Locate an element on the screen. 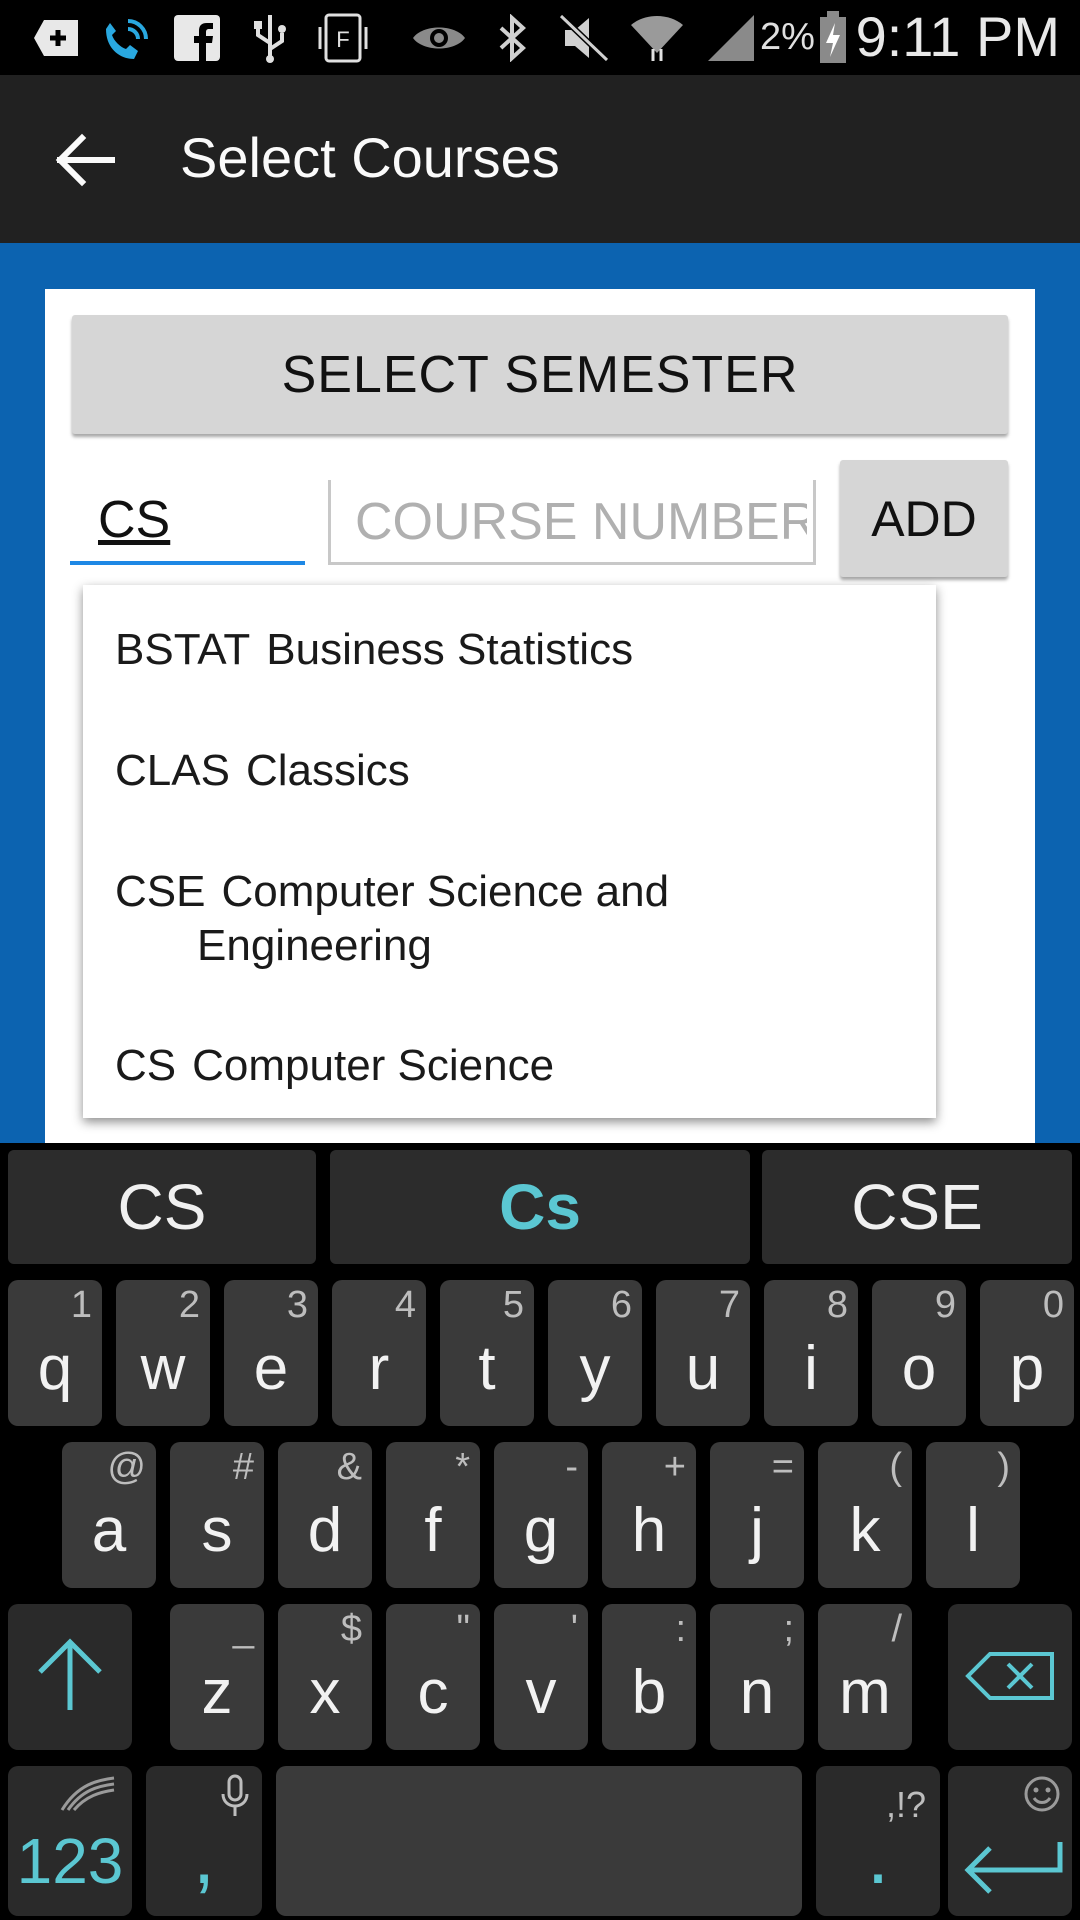 This screenshot has width=1080, height=1920. shift-key is located at coordinates (70, 1677).